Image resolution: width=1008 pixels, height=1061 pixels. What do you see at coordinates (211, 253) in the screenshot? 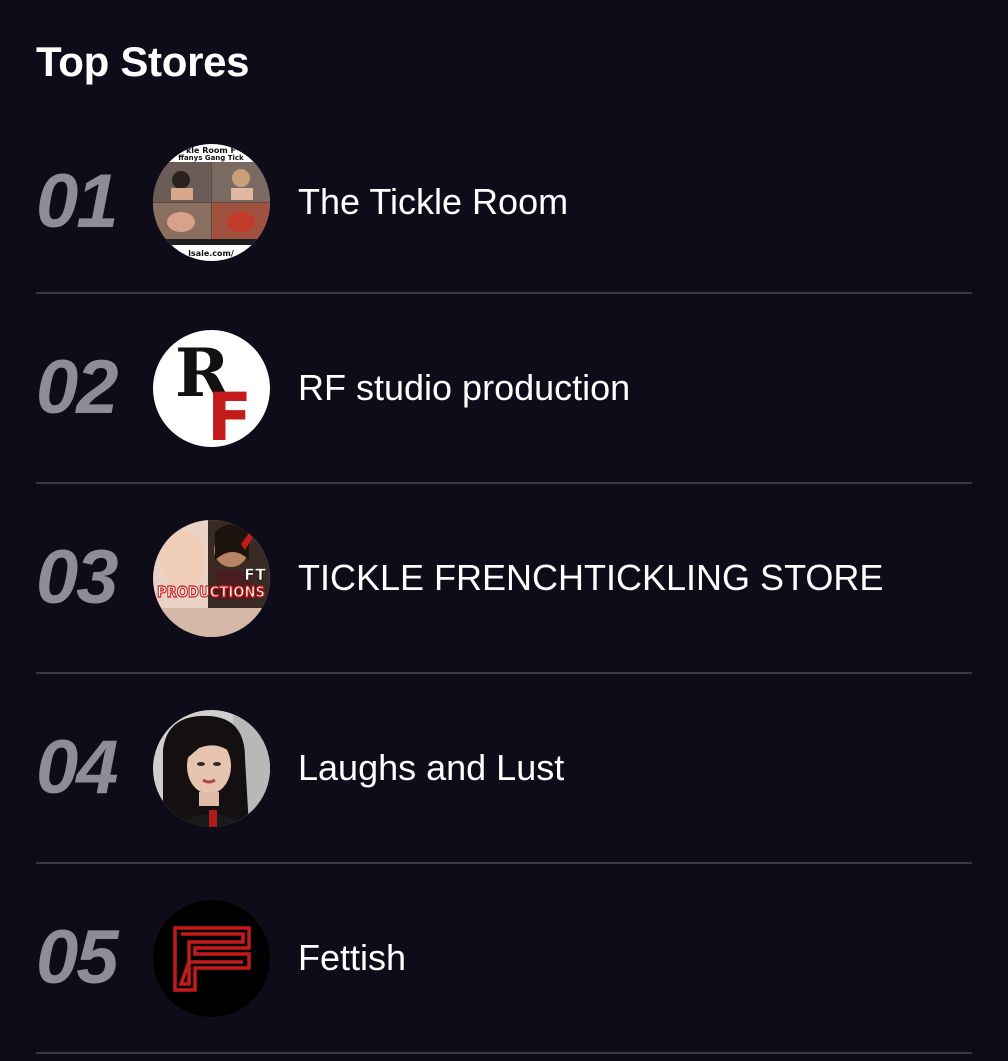
I see `avatar-caption-bottom: lsale.com/` at bounding box center [211, 253].